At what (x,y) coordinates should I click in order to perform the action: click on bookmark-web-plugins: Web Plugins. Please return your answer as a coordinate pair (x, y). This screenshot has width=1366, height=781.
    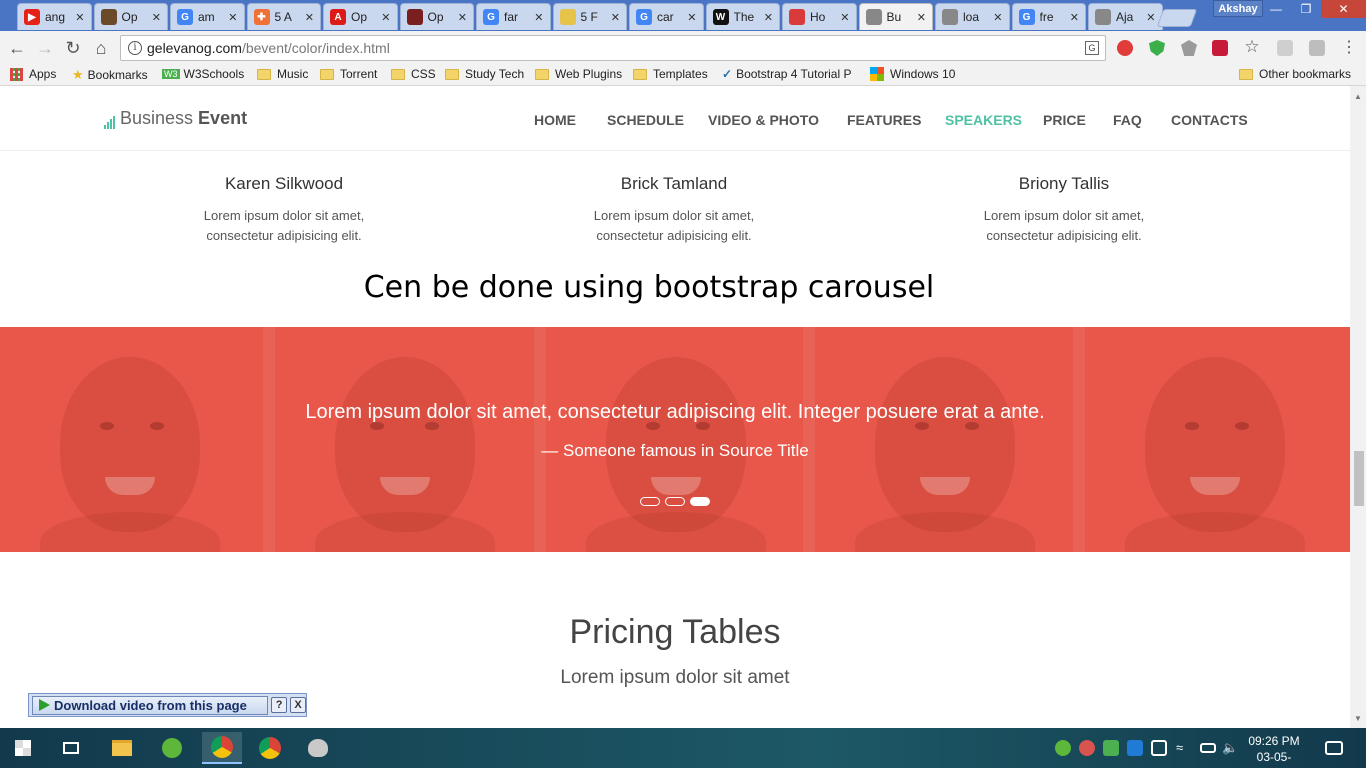
    Looking at the image, I should click on (578, 74).